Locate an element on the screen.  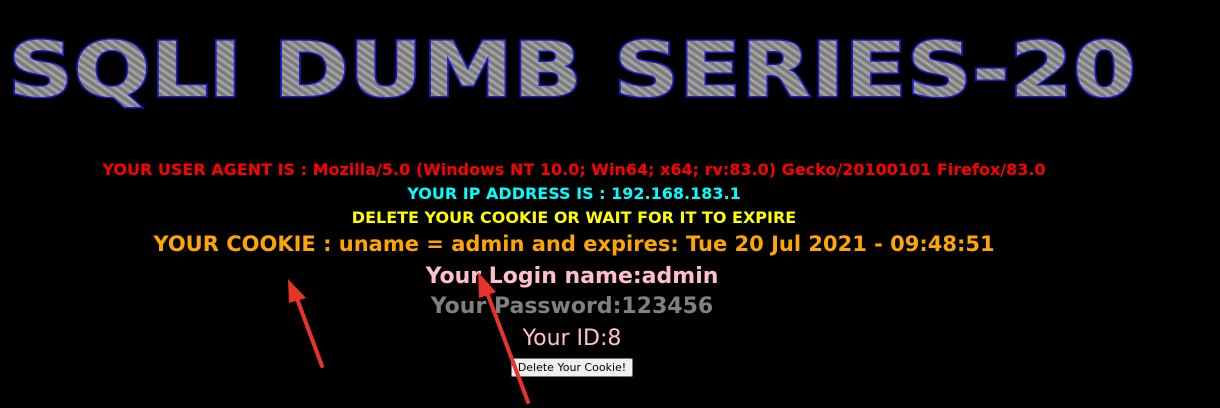
delete-cookie-button: Delete Your Cookie! is located at coordinates (572, 367).